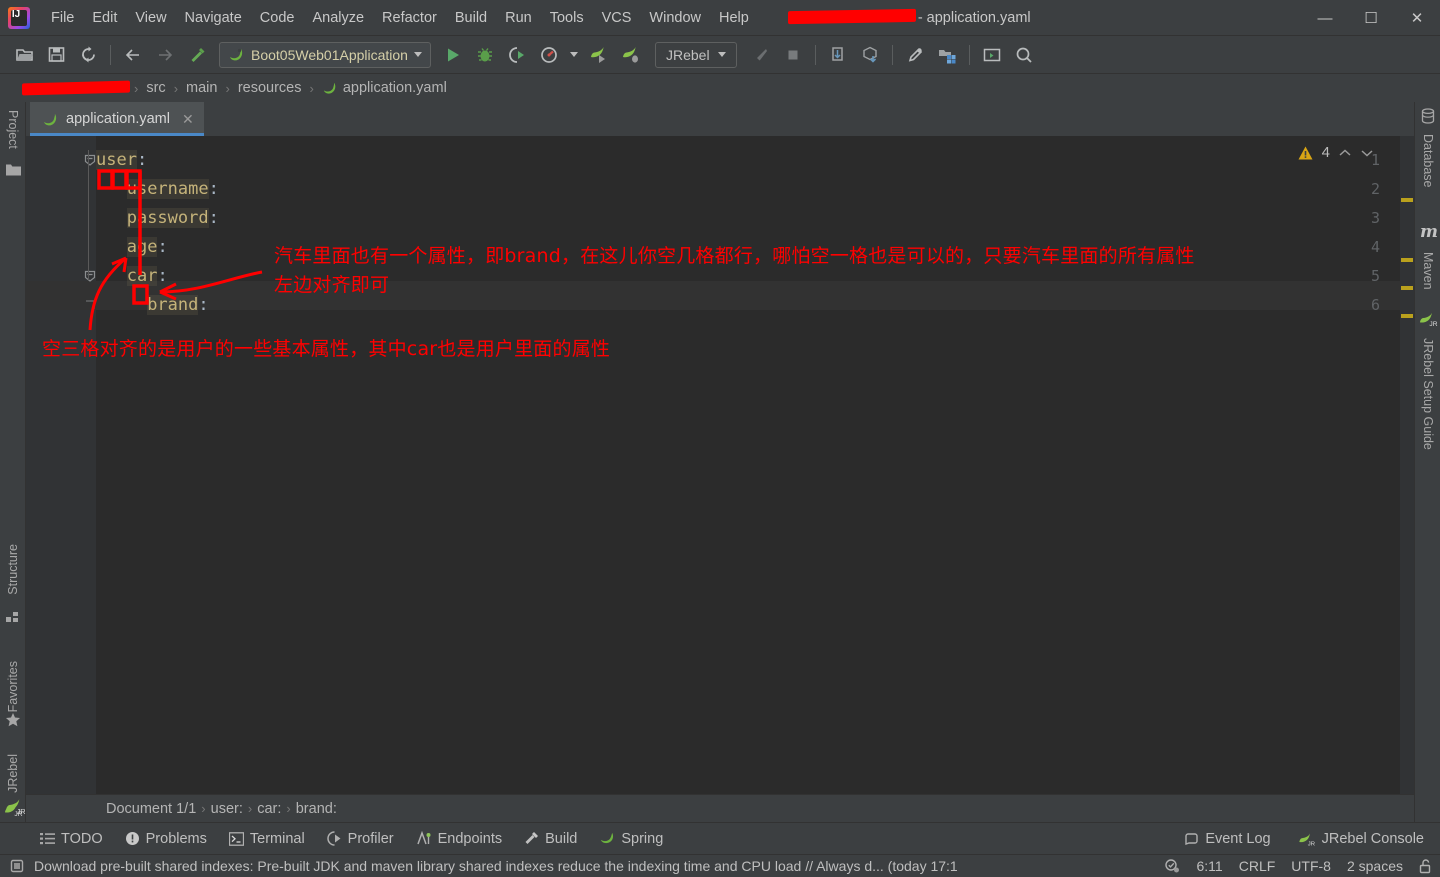  Describe the element at coordinates (1172, 866) in the screenshot. I see `inspection-widget-icon` at that location.